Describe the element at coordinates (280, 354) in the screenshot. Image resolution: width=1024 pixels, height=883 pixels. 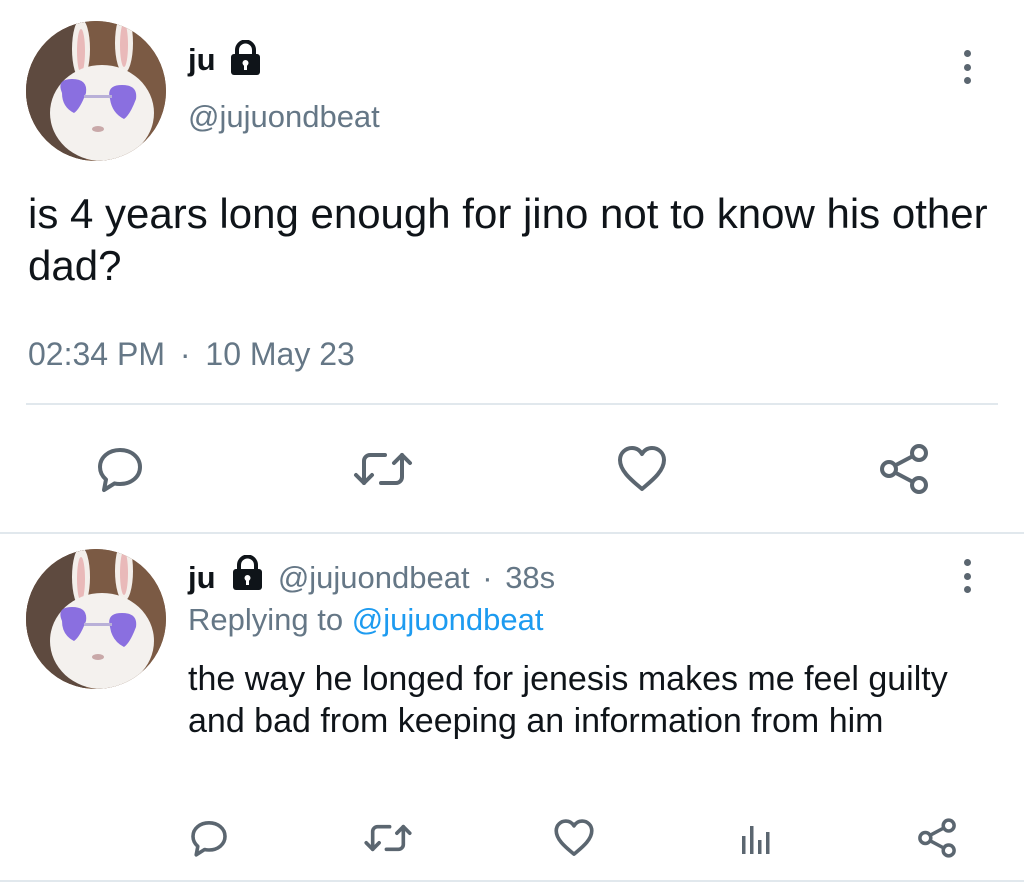
I see `main-date: 10 May 23` at that location.